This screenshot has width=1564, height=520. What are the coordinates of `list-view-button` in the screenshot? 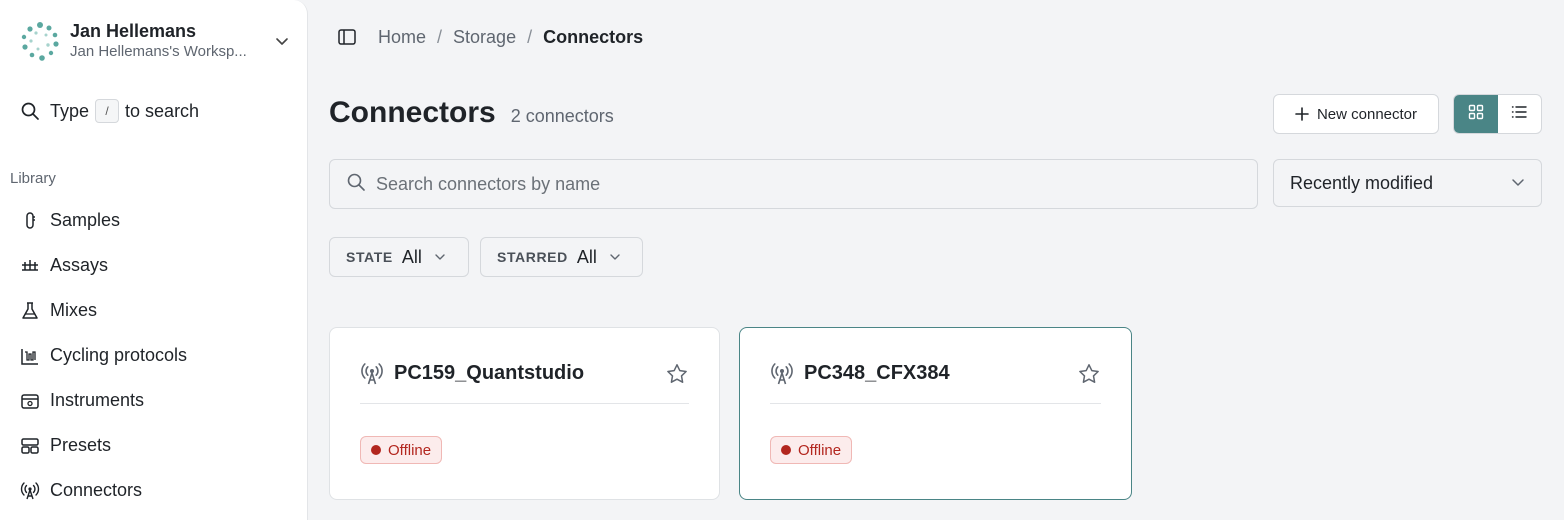 It's located at (1520, 114).